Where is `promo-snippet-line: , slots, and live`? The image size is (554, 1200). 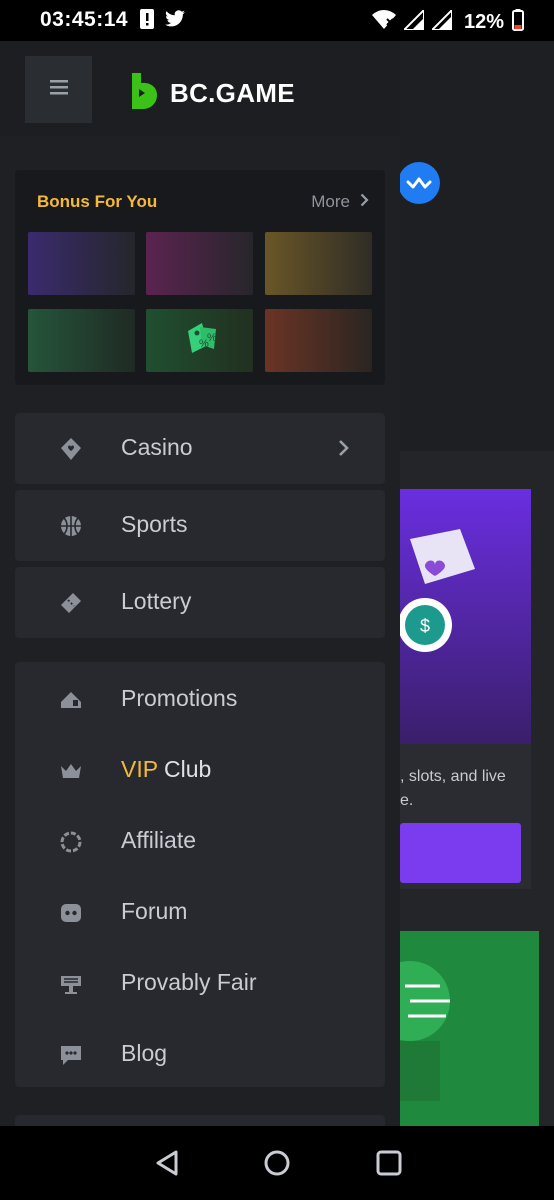 promo-snippet-line: , slots, and live is located at coordinates (453, 776).